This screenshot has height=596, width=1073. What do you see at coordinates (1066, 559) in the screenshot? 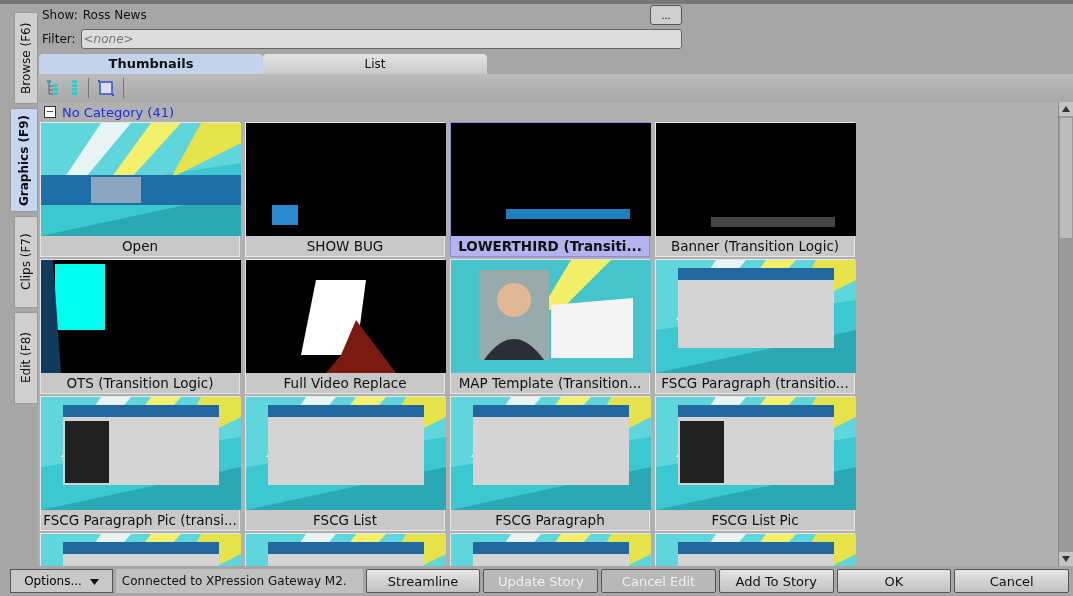
I see `scroll-down-icon` at bounding box center [1066, 559].